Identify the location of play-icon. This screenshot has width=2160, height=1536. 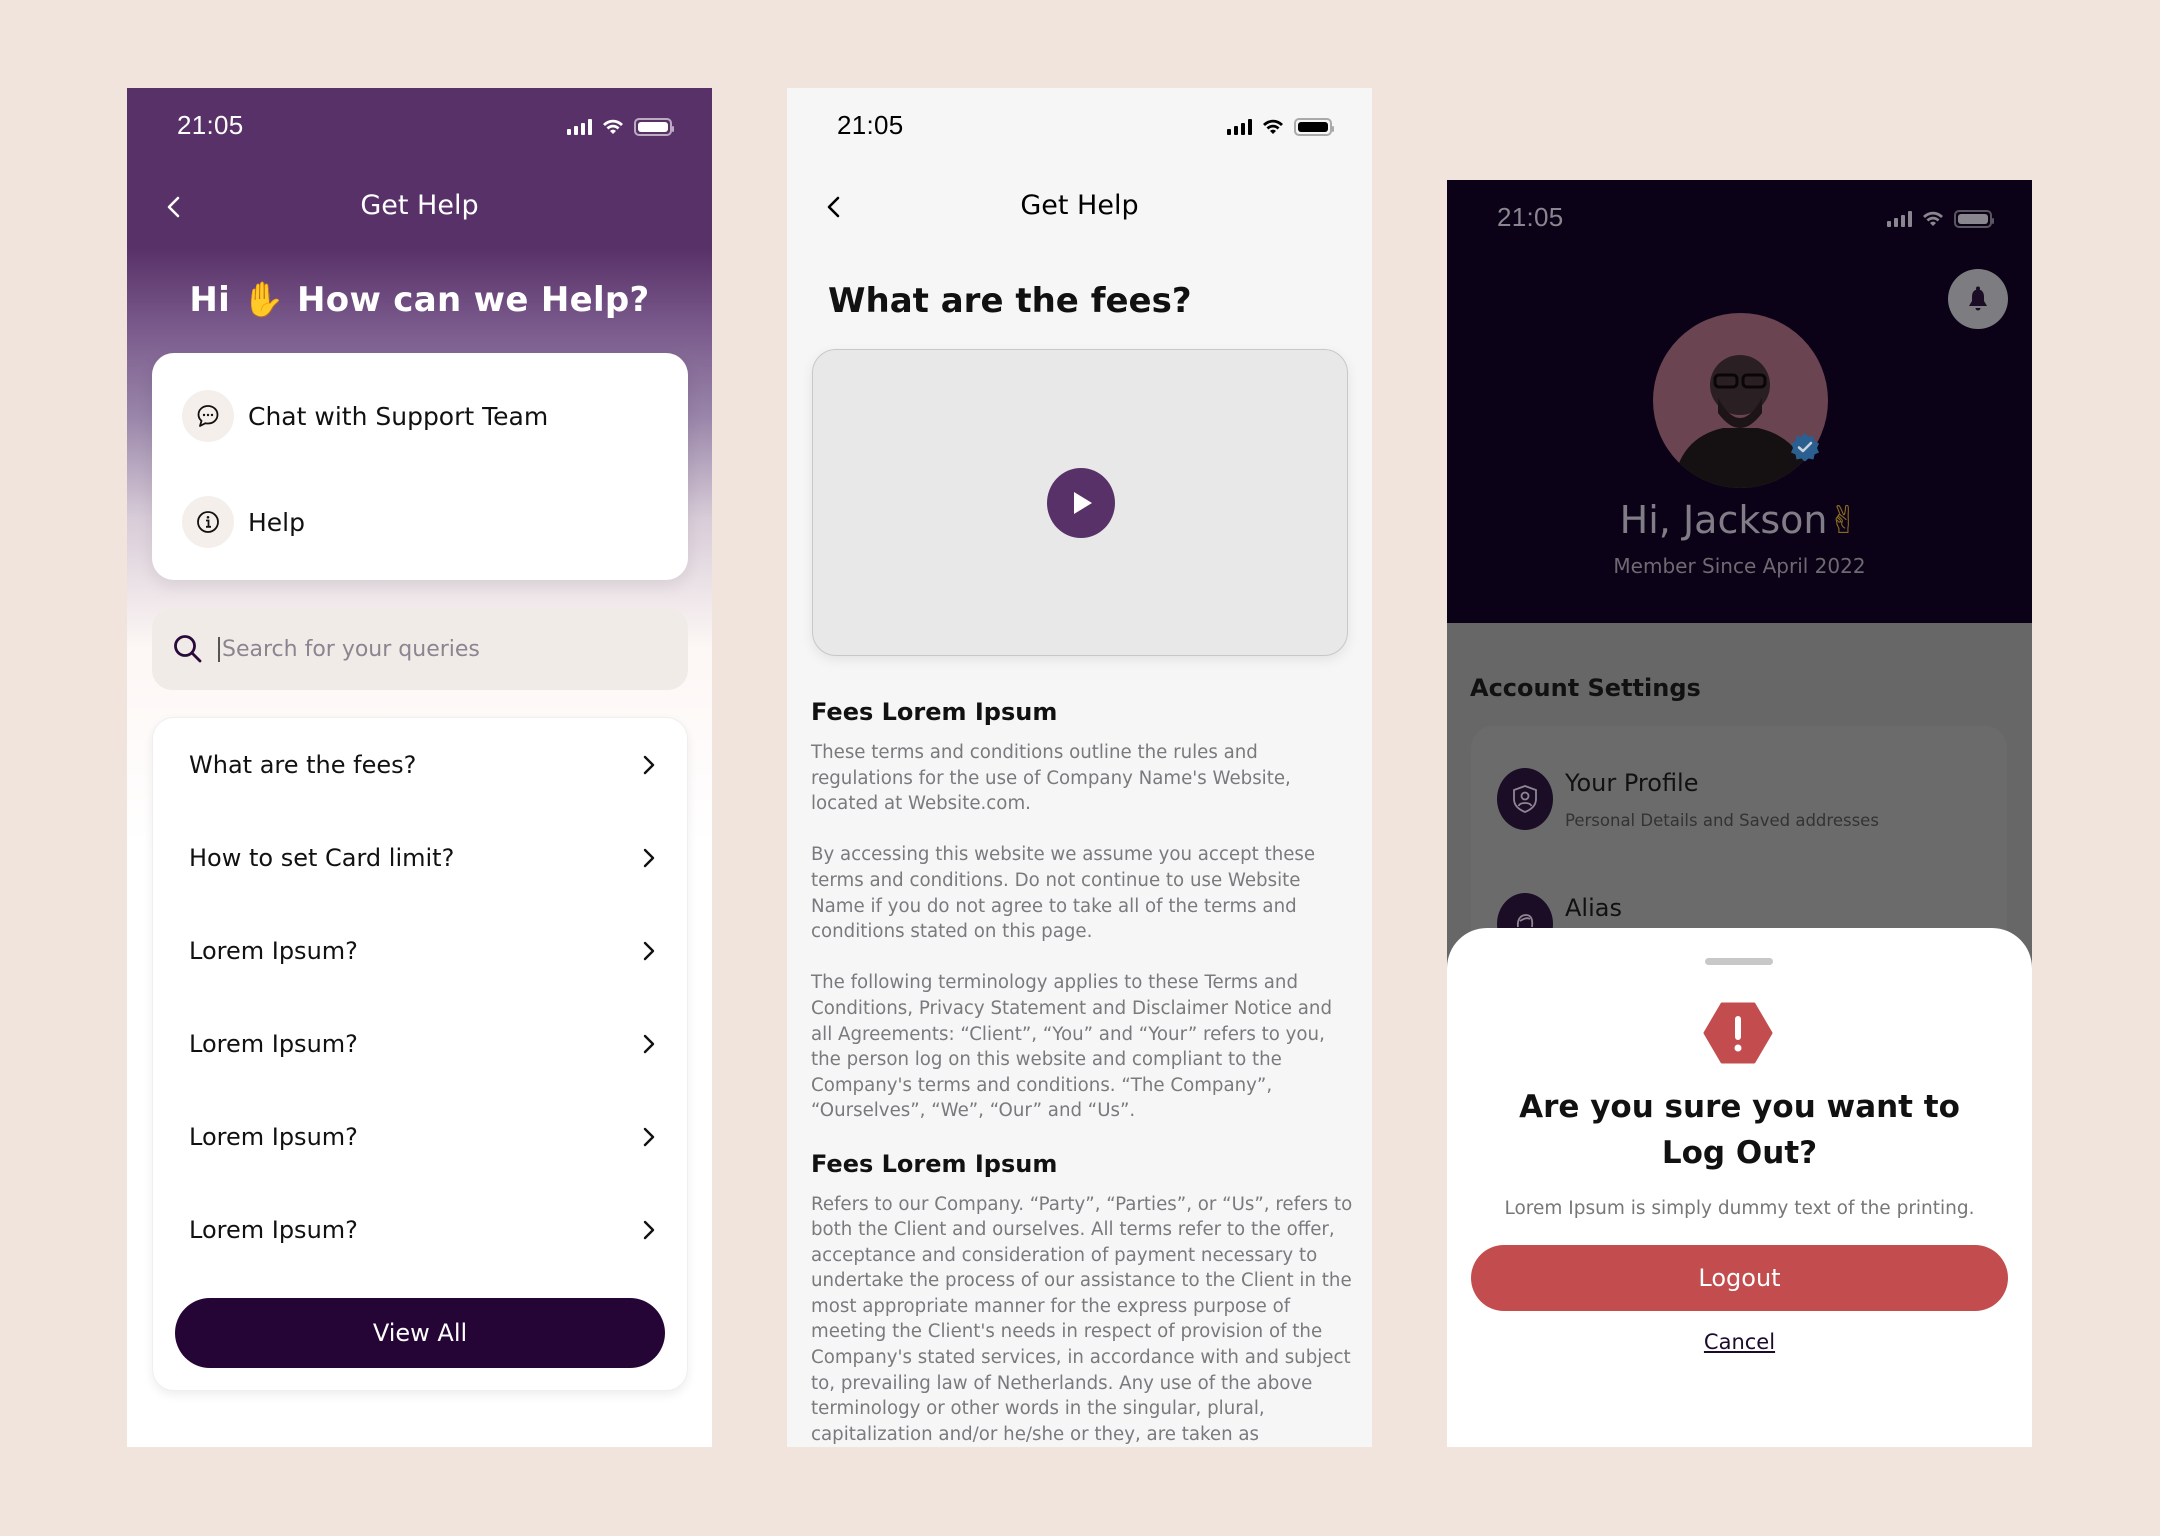
(1083, 503).